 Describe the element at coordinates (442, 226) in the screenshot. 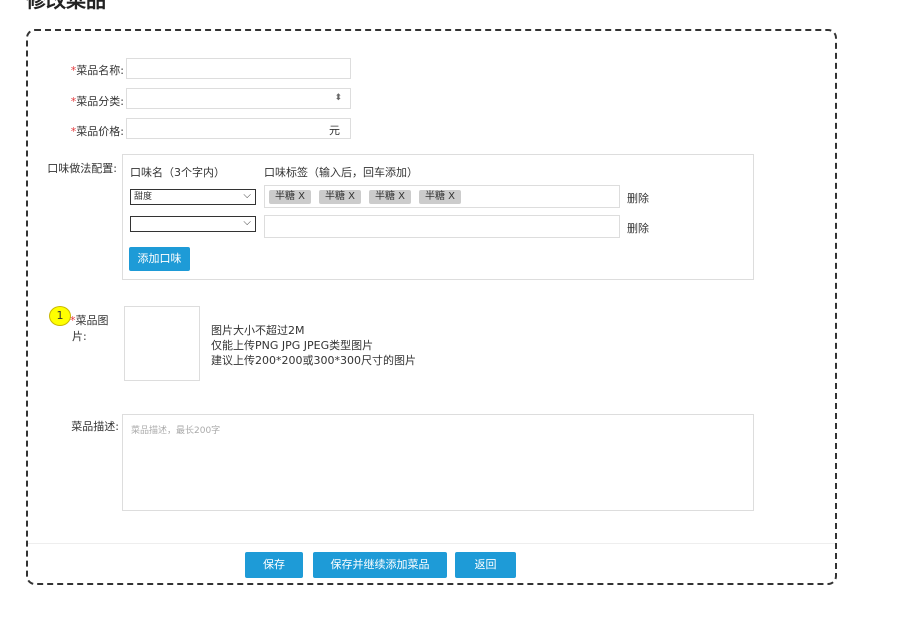

I see `flavor-tags-input` at that location.